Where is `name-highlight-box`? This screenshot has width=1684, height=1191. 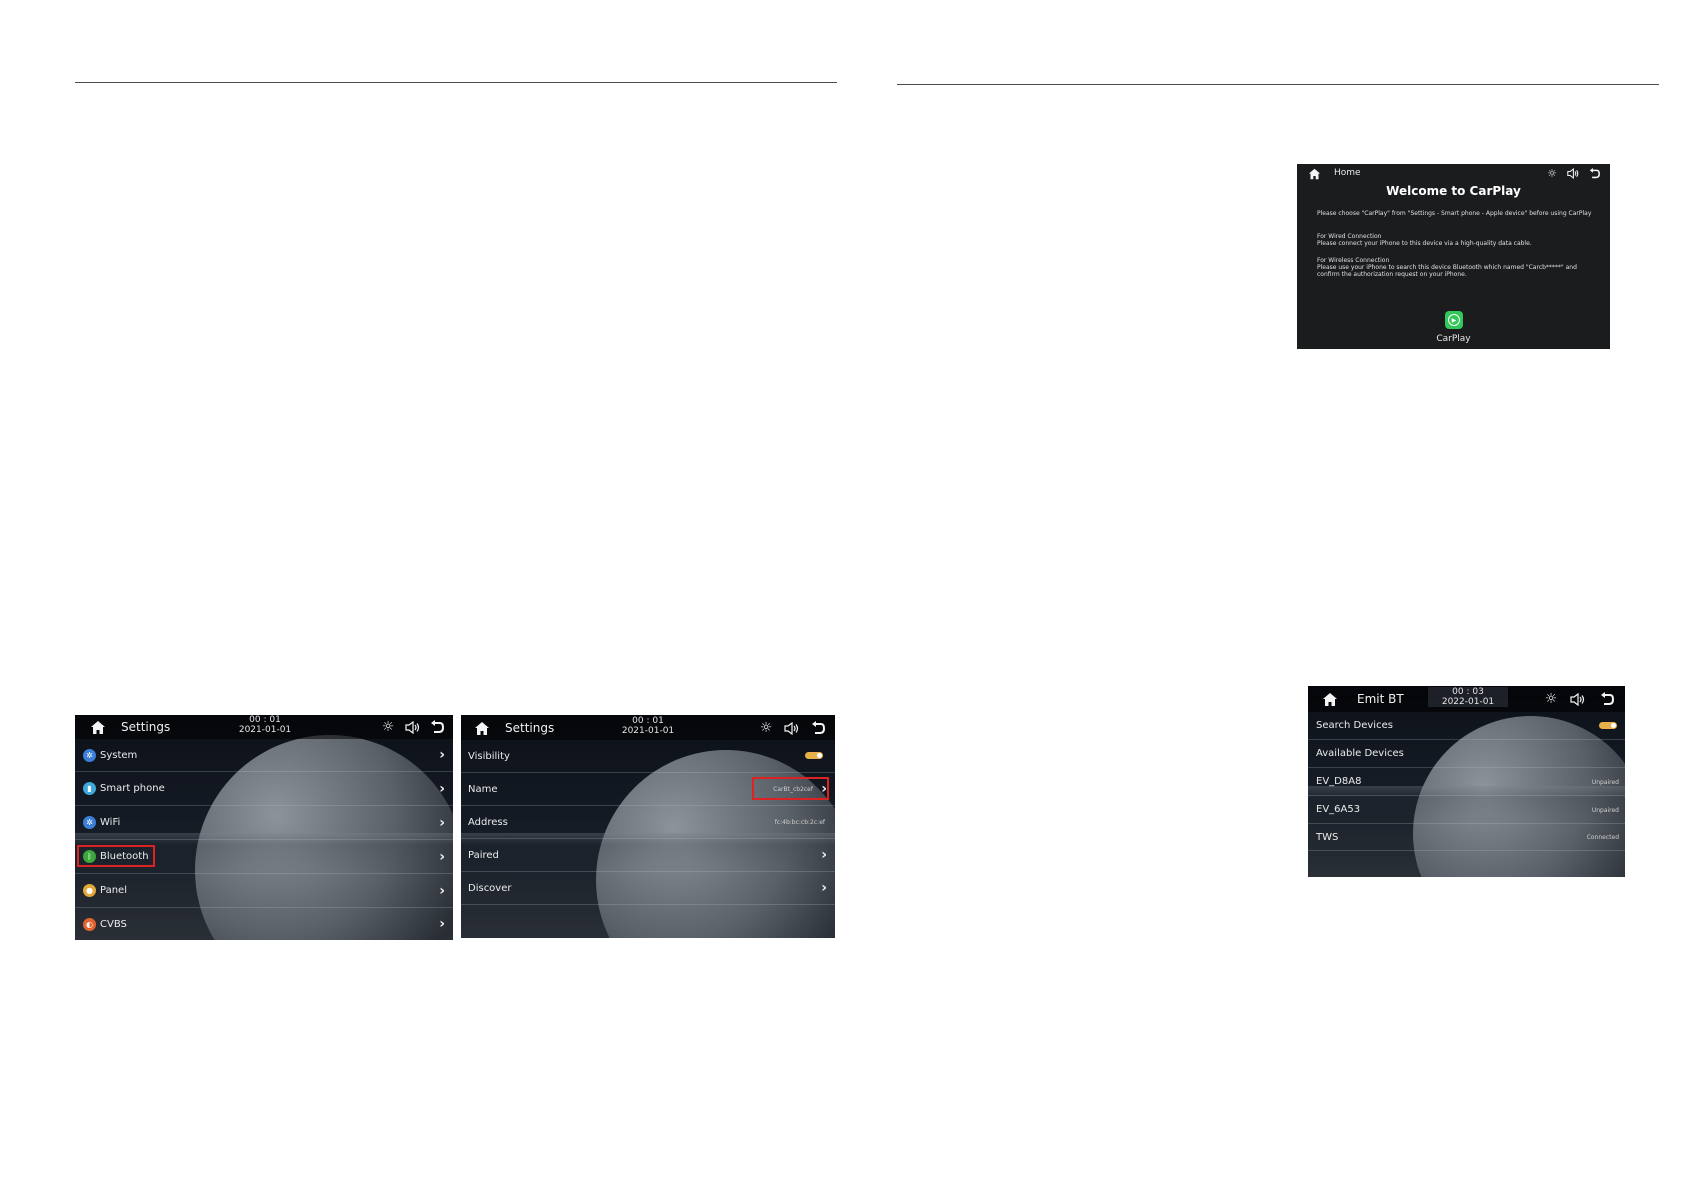
name-highlight-box is located at coordinates (790, 788).